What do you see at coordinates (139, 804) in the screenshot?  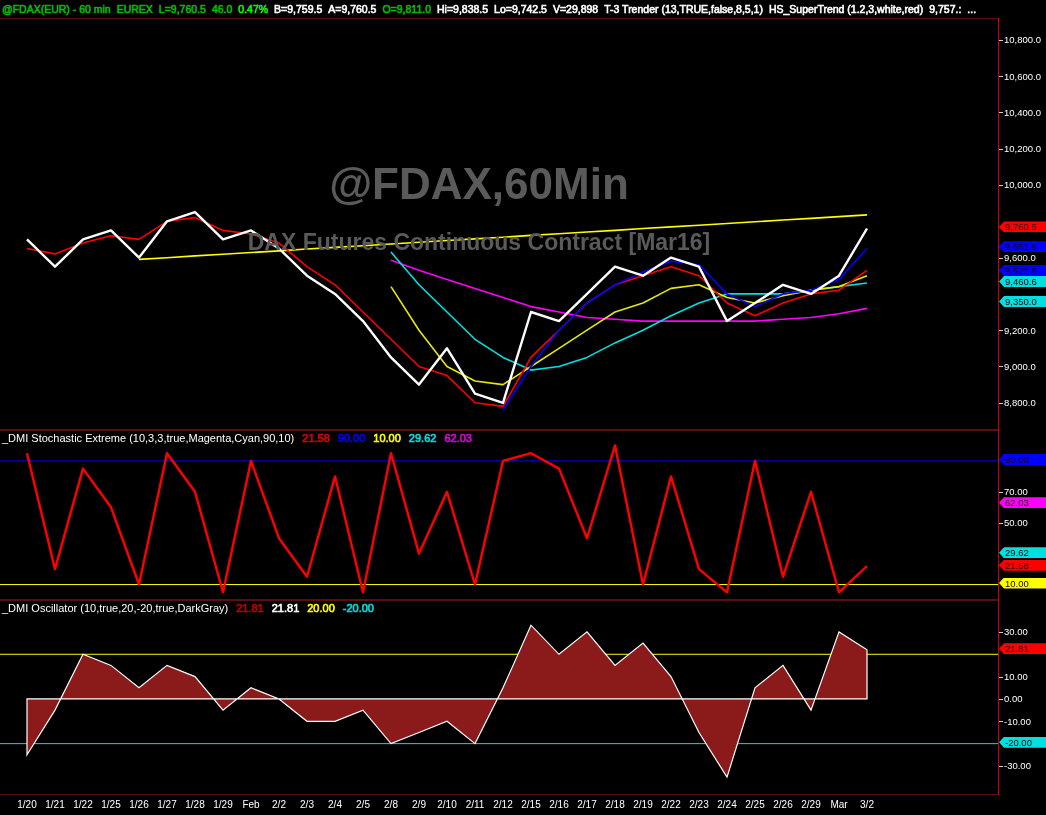 I see `axis-label: 1/26` at bounding box center [139, 804].